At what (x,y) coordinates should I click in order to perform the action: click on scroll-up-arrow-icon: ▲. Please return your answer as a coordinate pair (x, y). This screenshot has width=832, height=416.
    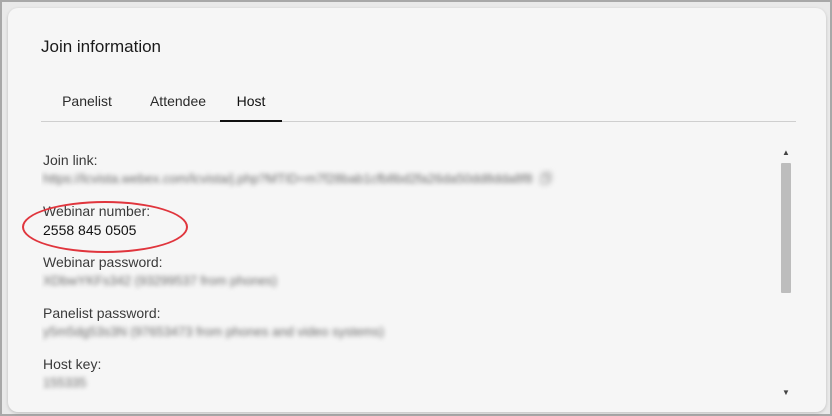
    Looking at the image, I should click on (786, 153).